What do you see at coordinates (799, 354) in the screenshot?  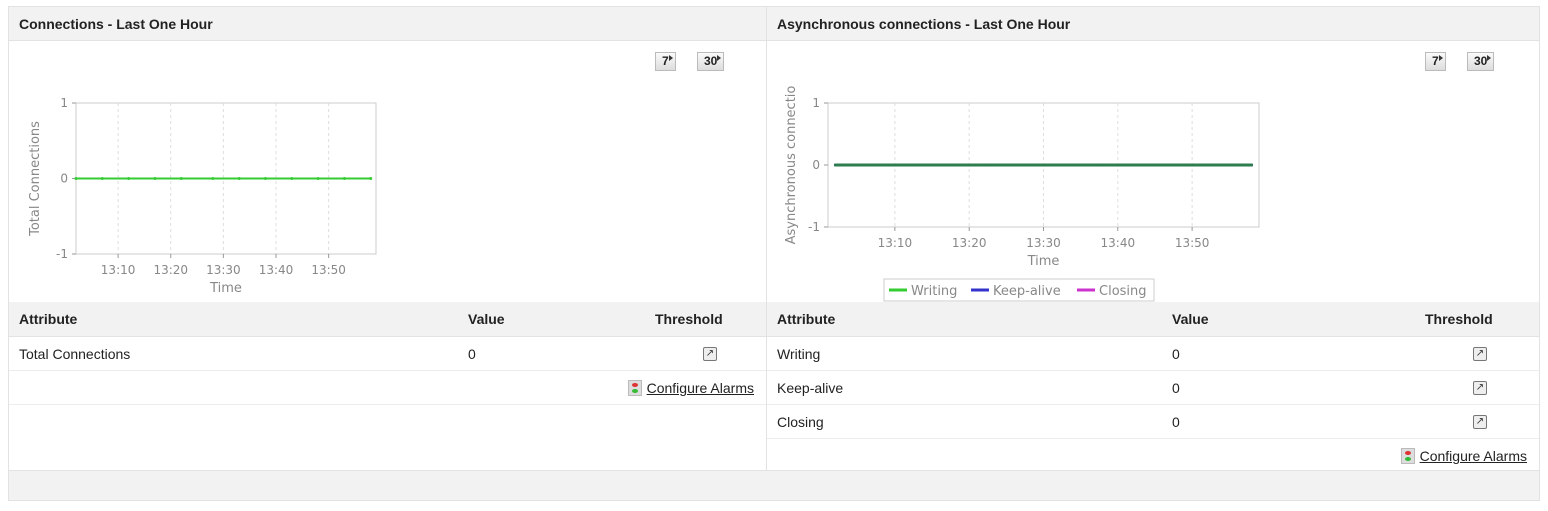 I see `attribute-name: Writing` at bounding box center [799, 354].